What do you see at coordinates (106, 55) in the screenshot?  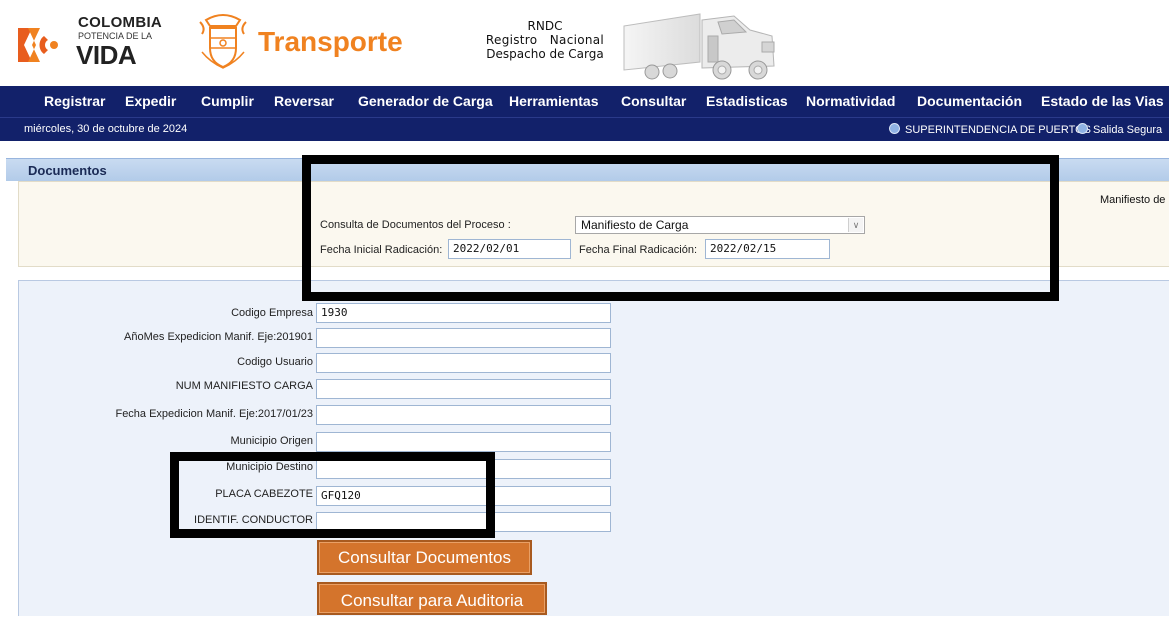 I see `logo-text-vida: VIDA` at bounding box center [106, 55].